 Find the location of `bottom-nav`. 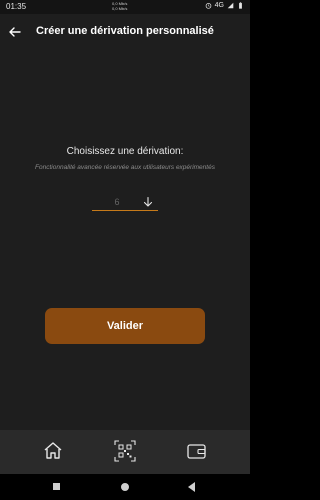

bottom-nav is located at coordinates (125, 452).